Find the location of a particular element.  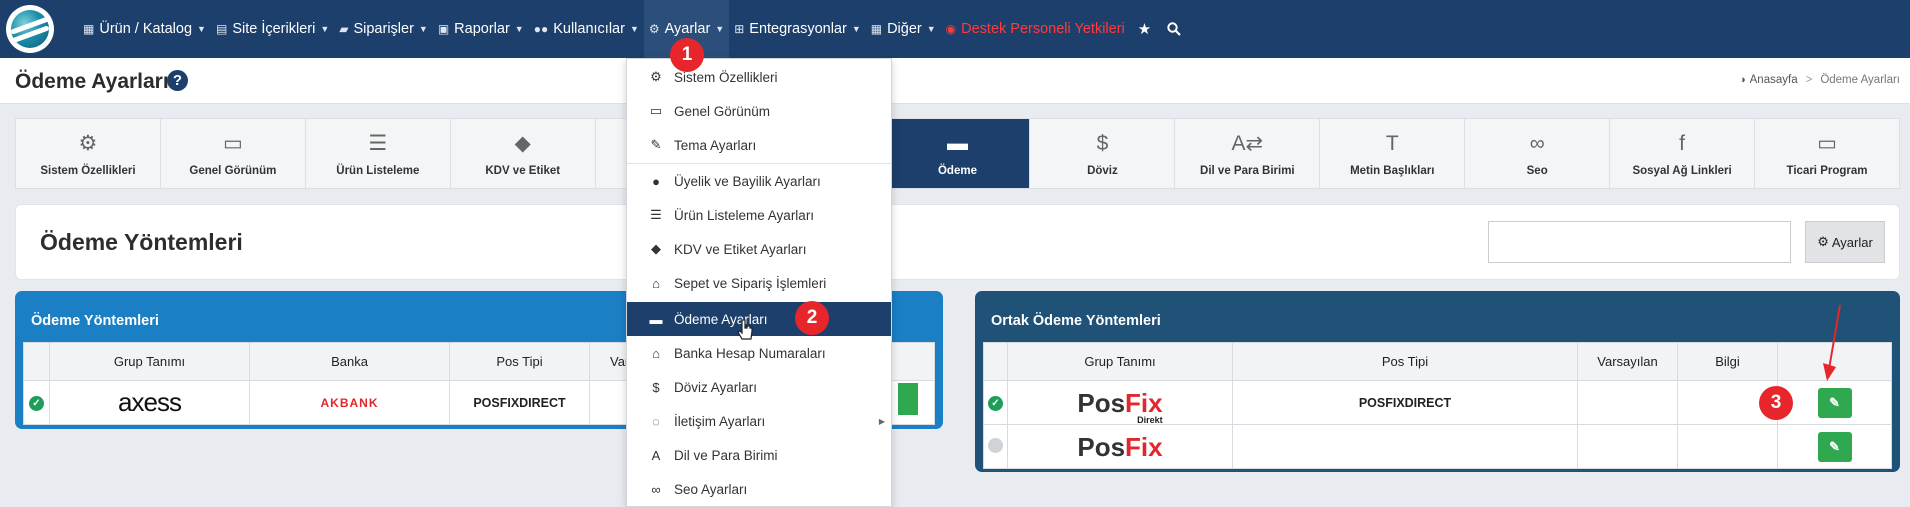

nav-item-siparisler: ▰ Siparişler ▼ is located at coordinates (383, 29).